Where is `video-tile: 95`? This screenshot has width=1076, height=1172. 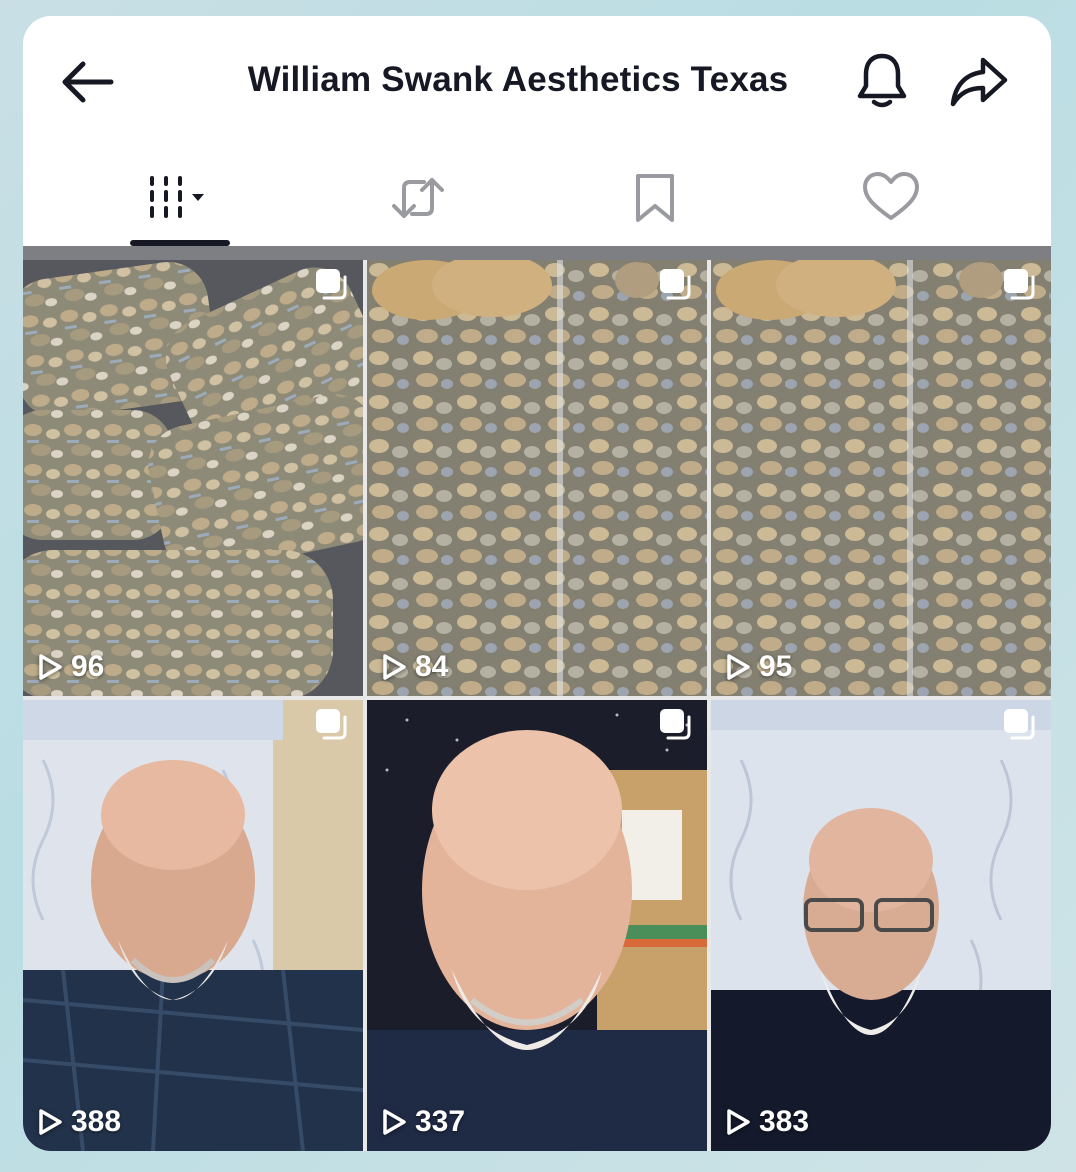 video-tile: 95 is located at coordinates (881, 478).